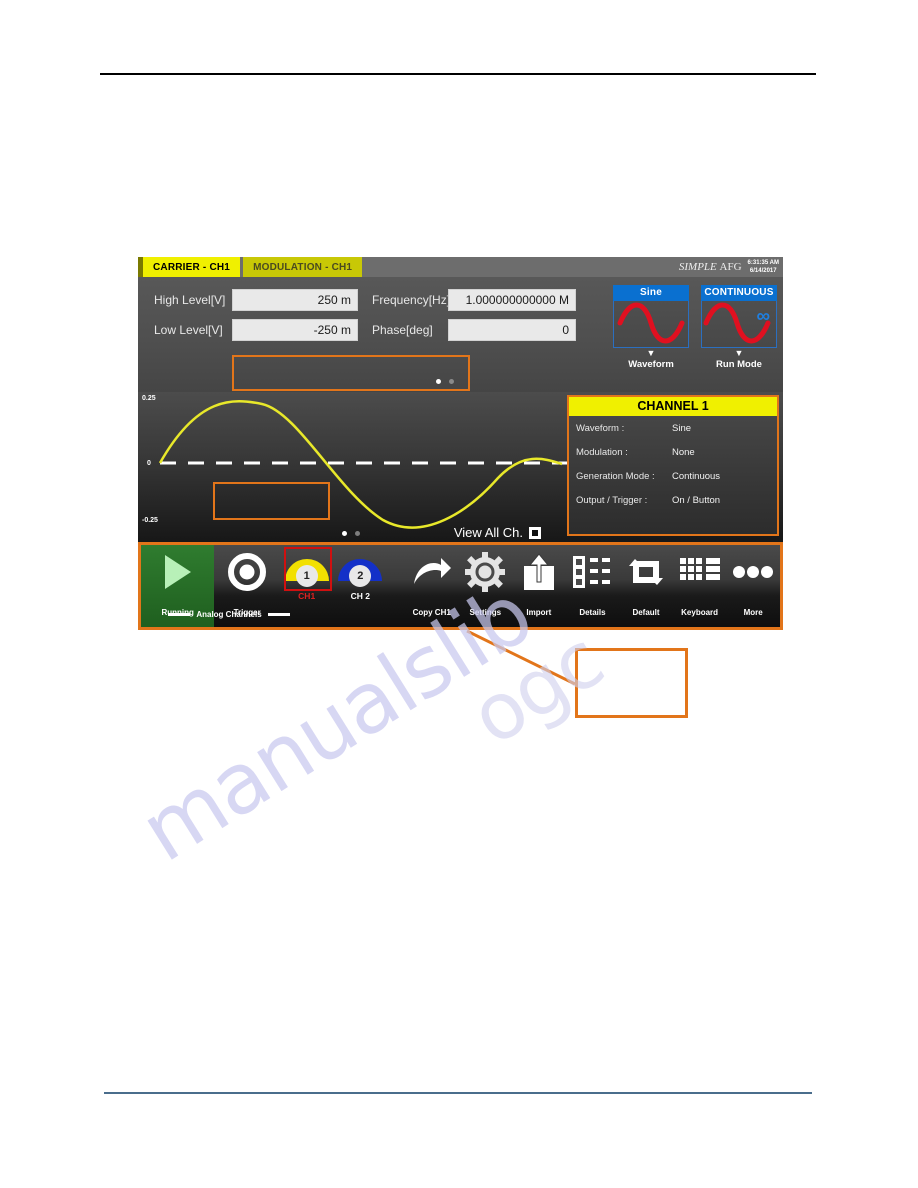  Describe the element at coordinates (763, 267) in the screenshot. I see `status-clock: 6:31:35 AM 6/14/2017` at that location.